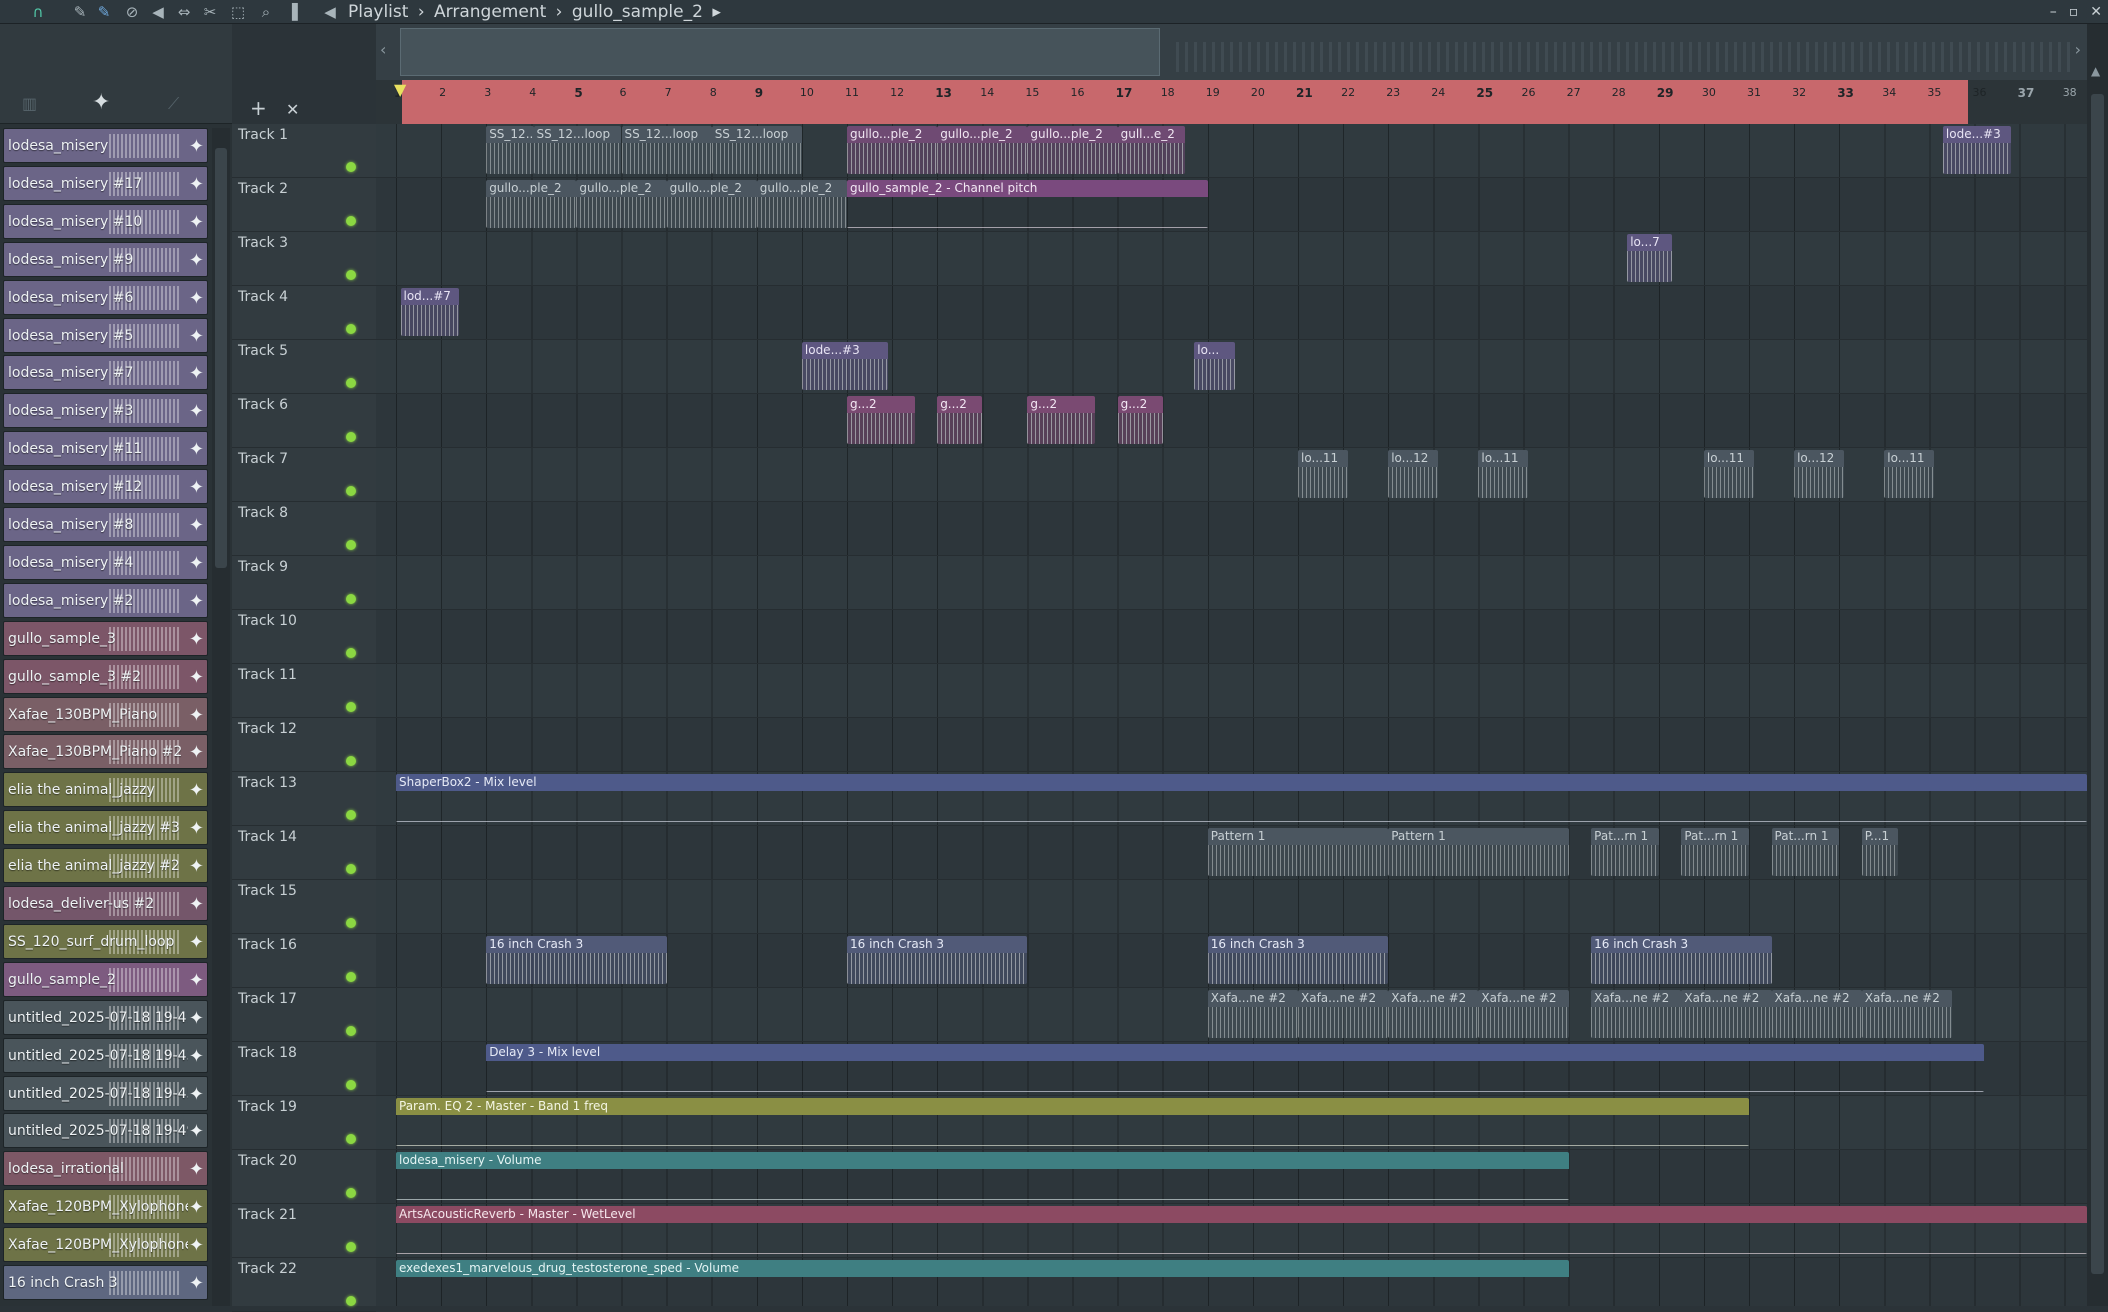 The image size is (2108, 1312). I want to click on playlist-clip: Delay 3 - Mix level, so click(1235, 1068).